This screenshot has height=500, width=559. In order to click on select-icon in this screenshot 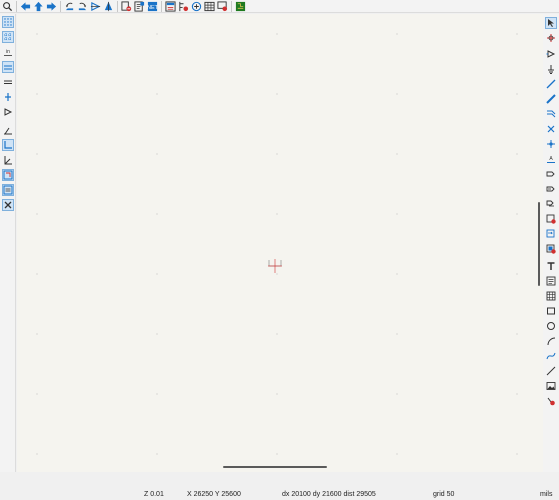, I will do `click(551, 23)`.